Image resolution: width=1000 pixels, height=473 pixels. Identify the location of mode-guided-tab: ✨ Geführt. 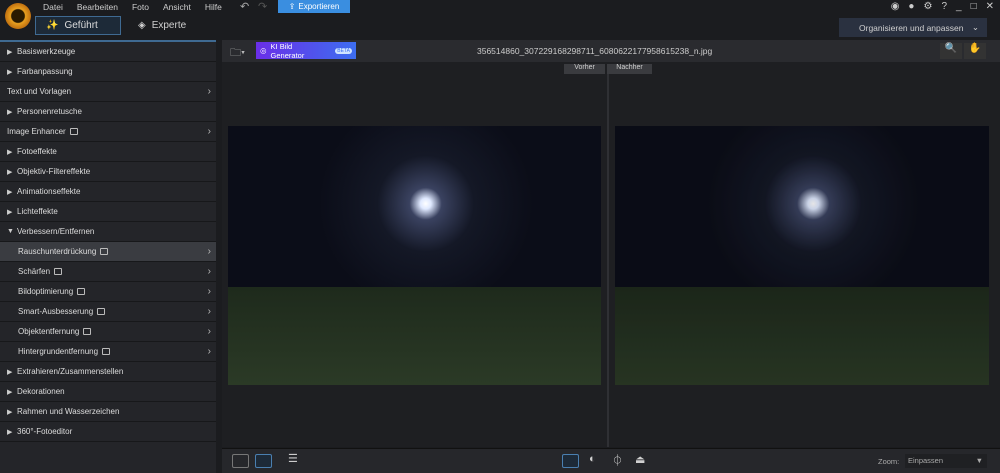
(78, 25).